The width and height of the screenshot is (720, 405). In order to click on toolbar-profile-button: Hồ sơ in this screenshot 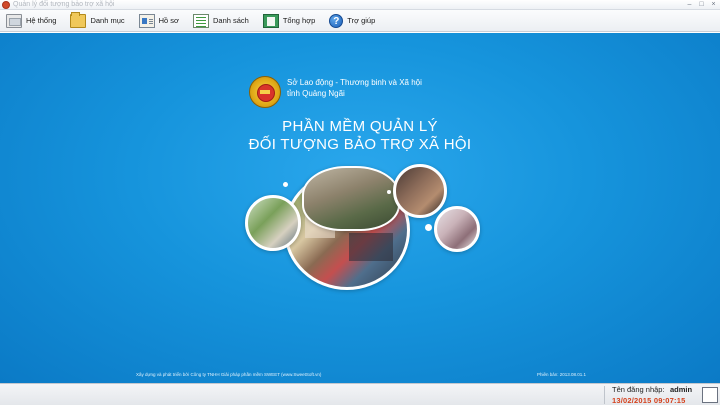, I will do `click(161, 21)`.